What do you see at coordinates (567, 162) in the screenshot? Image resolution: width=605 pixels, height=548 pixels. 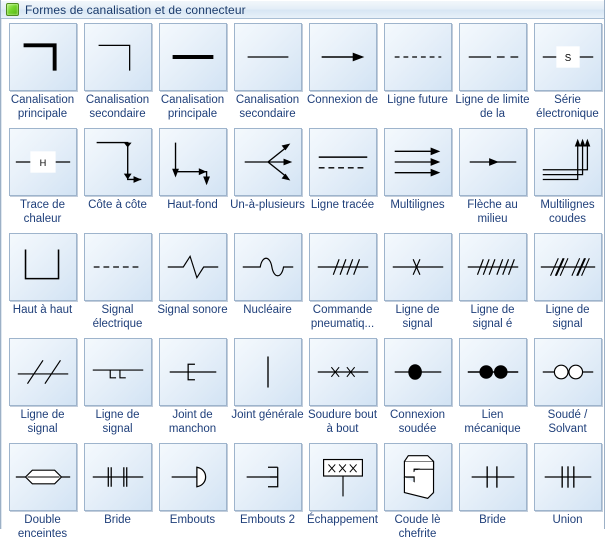 I see `multiline-elbow-icon` at bounding box center [567, 162].